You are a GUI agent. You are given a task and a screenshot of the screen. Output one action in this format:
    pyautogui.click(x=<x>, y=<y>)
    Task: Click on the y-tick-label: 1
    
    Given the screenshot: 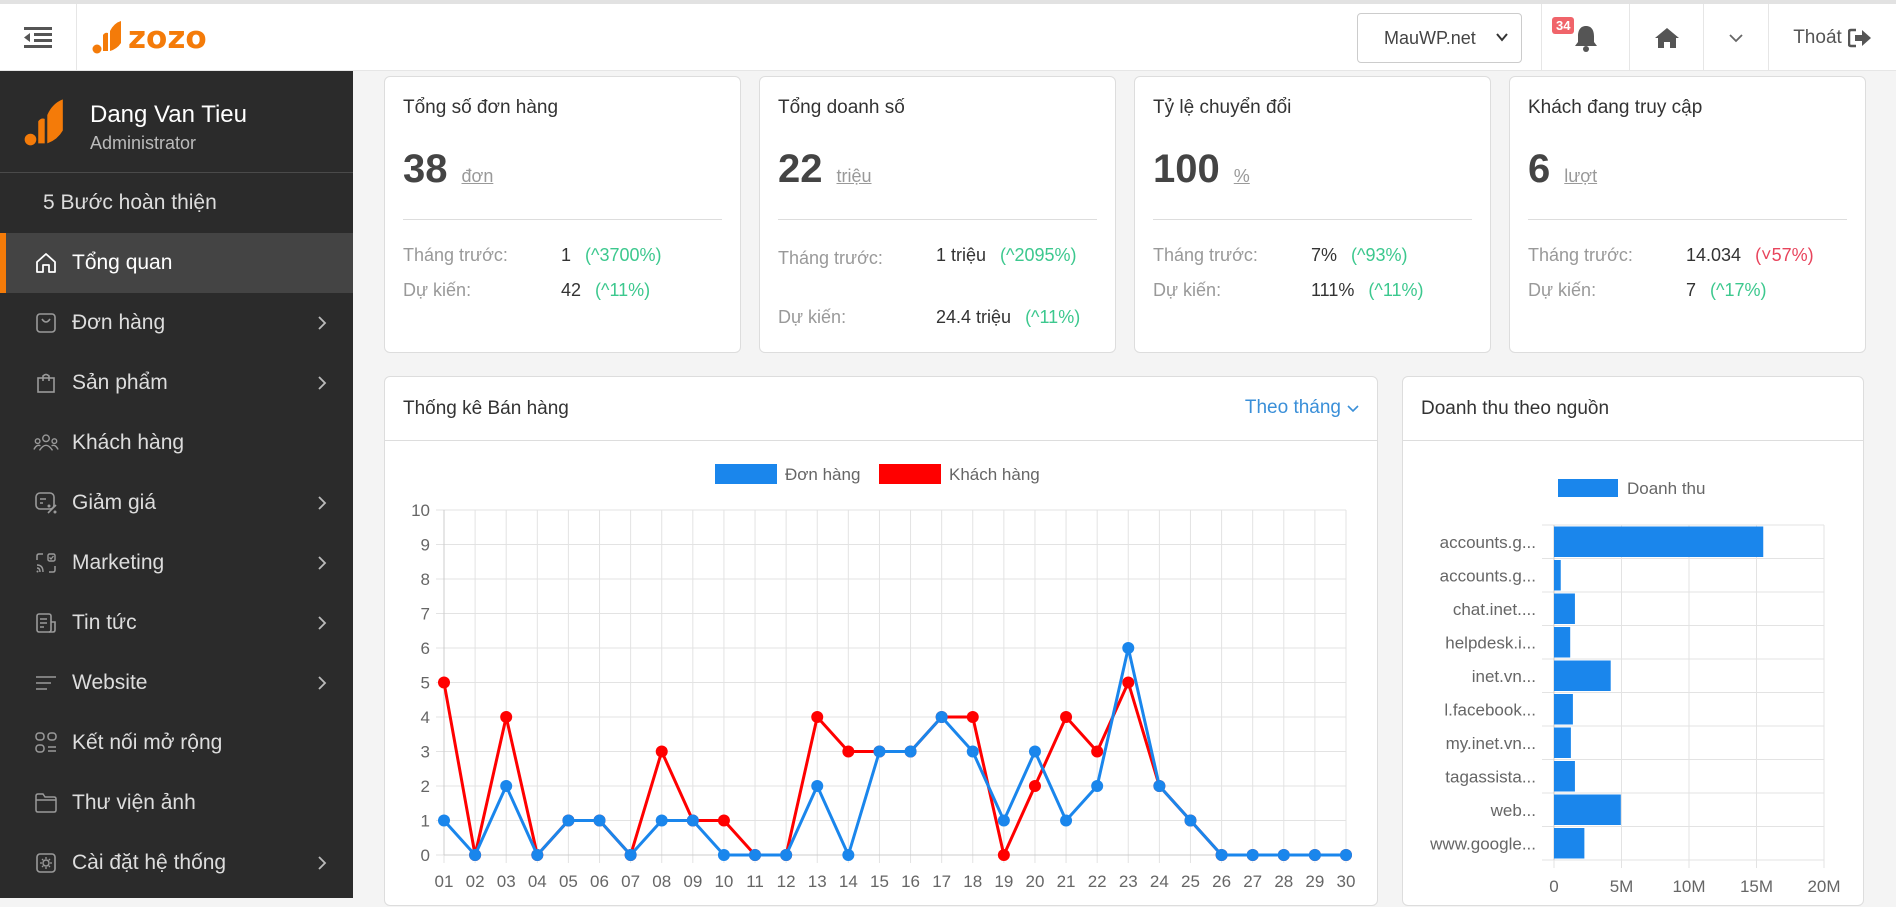 What is the action you would take?
    pyautogui.click(x=425, y=821)
    